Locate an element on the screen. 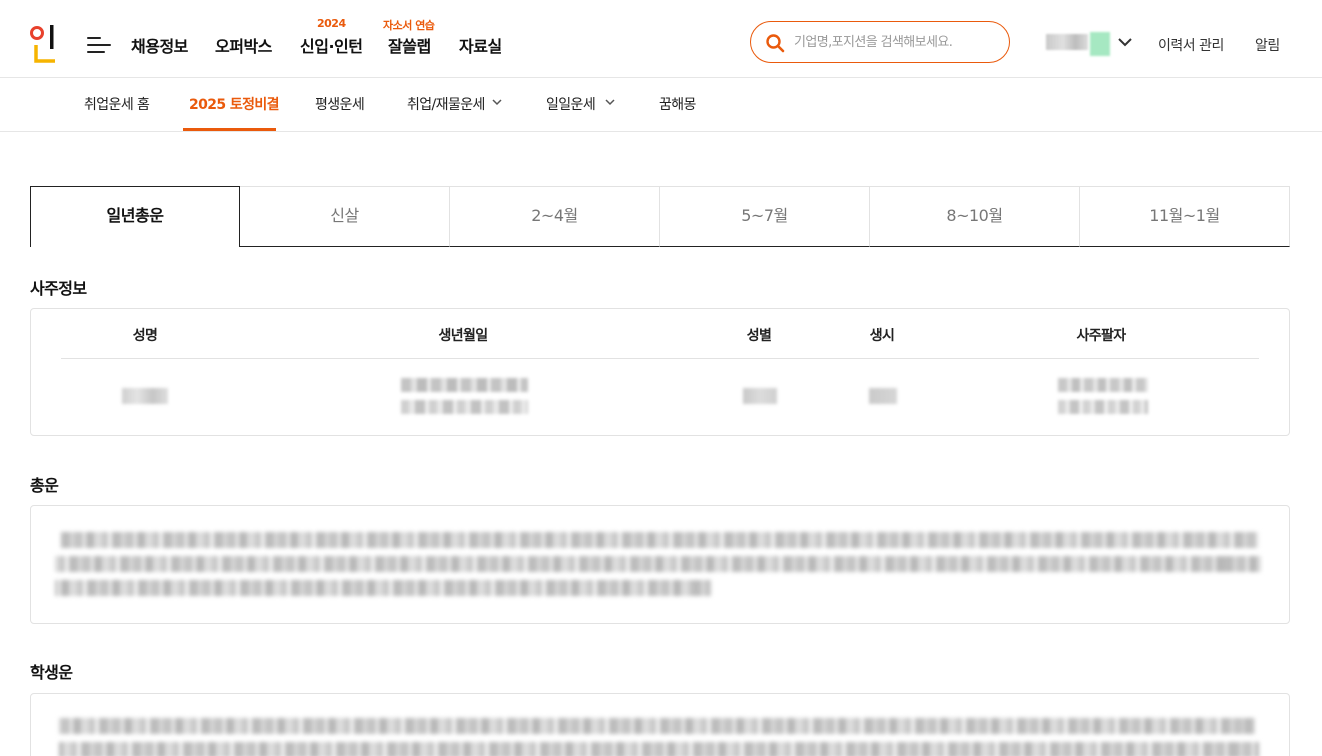  saju-palja-value-blurred is located at coordinates (1103, 385).